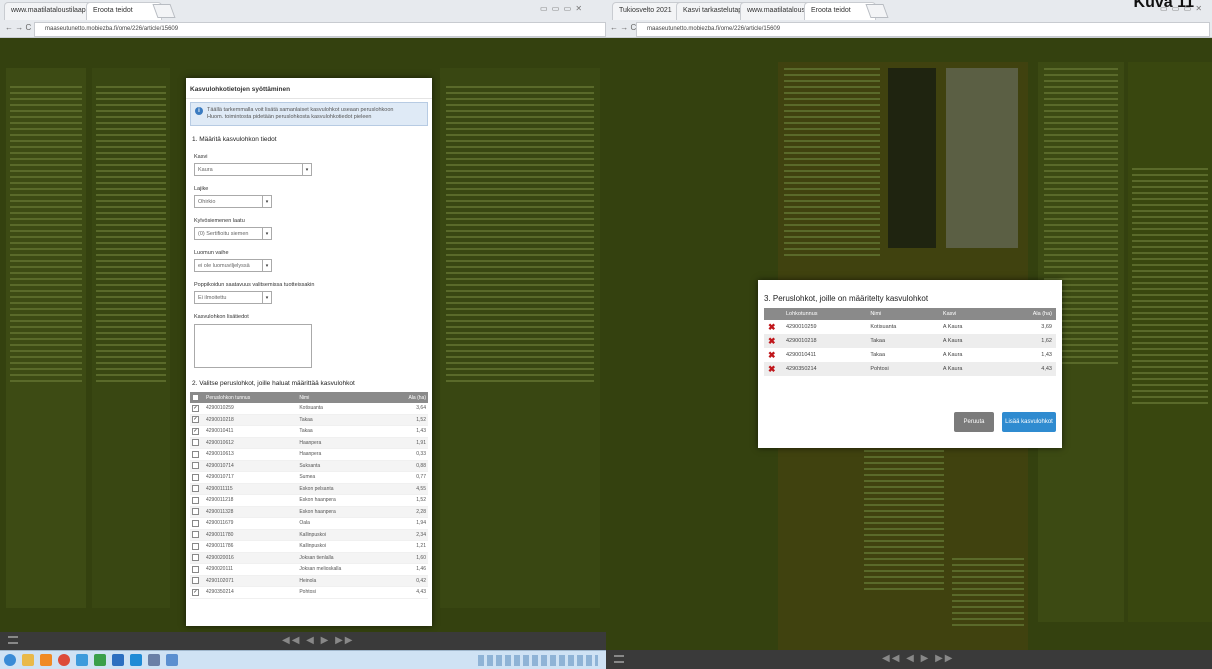 The height and width of the screenshot is (669, 1212). I want to click on table-row: ✓ 4290010218 Takaa 1,52, so click(309, 420).